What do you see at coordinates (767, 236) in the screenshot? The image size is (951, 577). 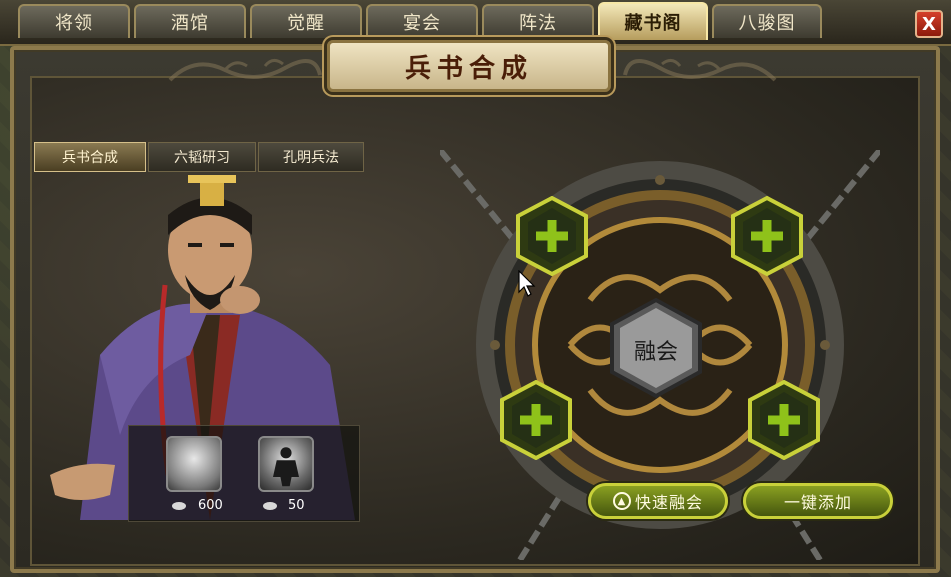 I see `add-slot-top-right-button` at bounding box center [767, 236].